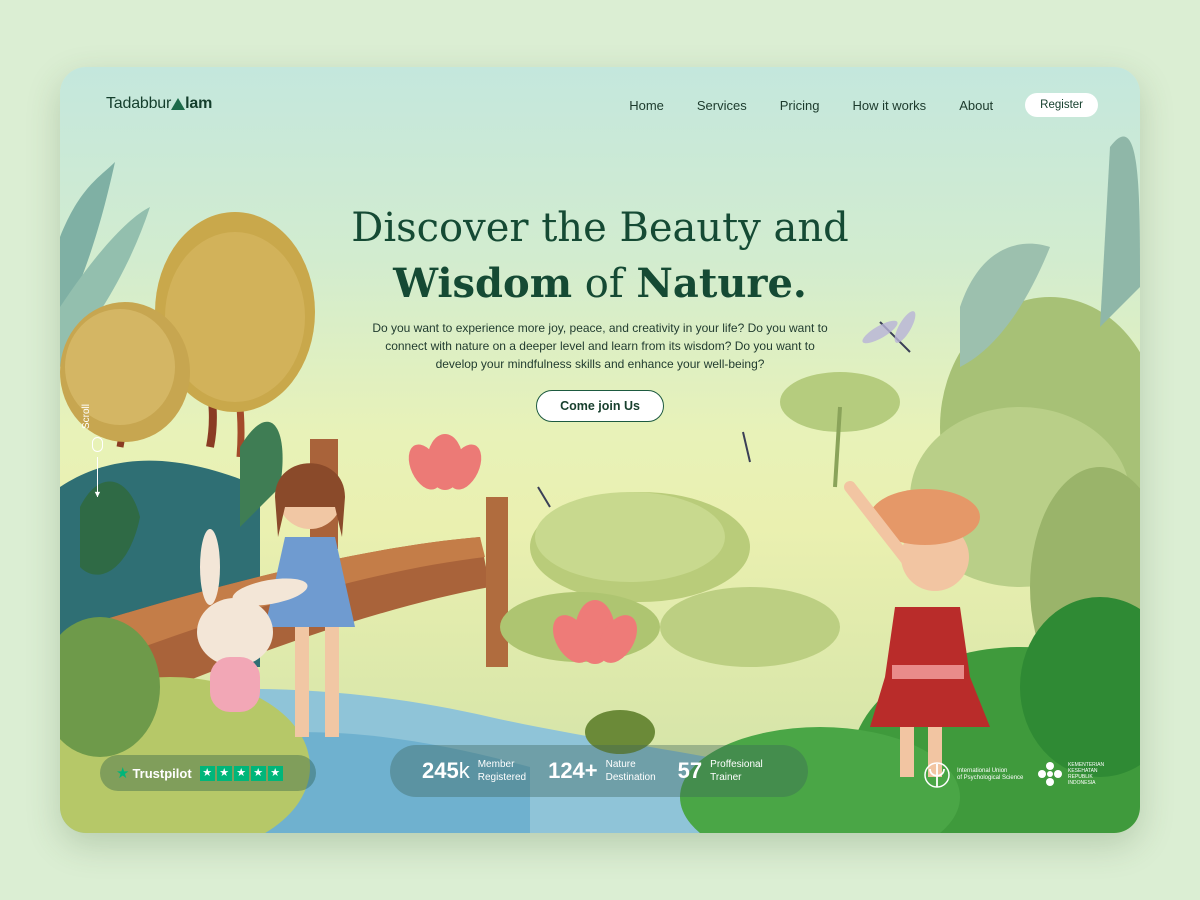 Image resolution: width=1200 pixels, height=900 pixels. Describe the element at coordinates (976, 105) in the screenshot. I see `nav-about: About` at that location.